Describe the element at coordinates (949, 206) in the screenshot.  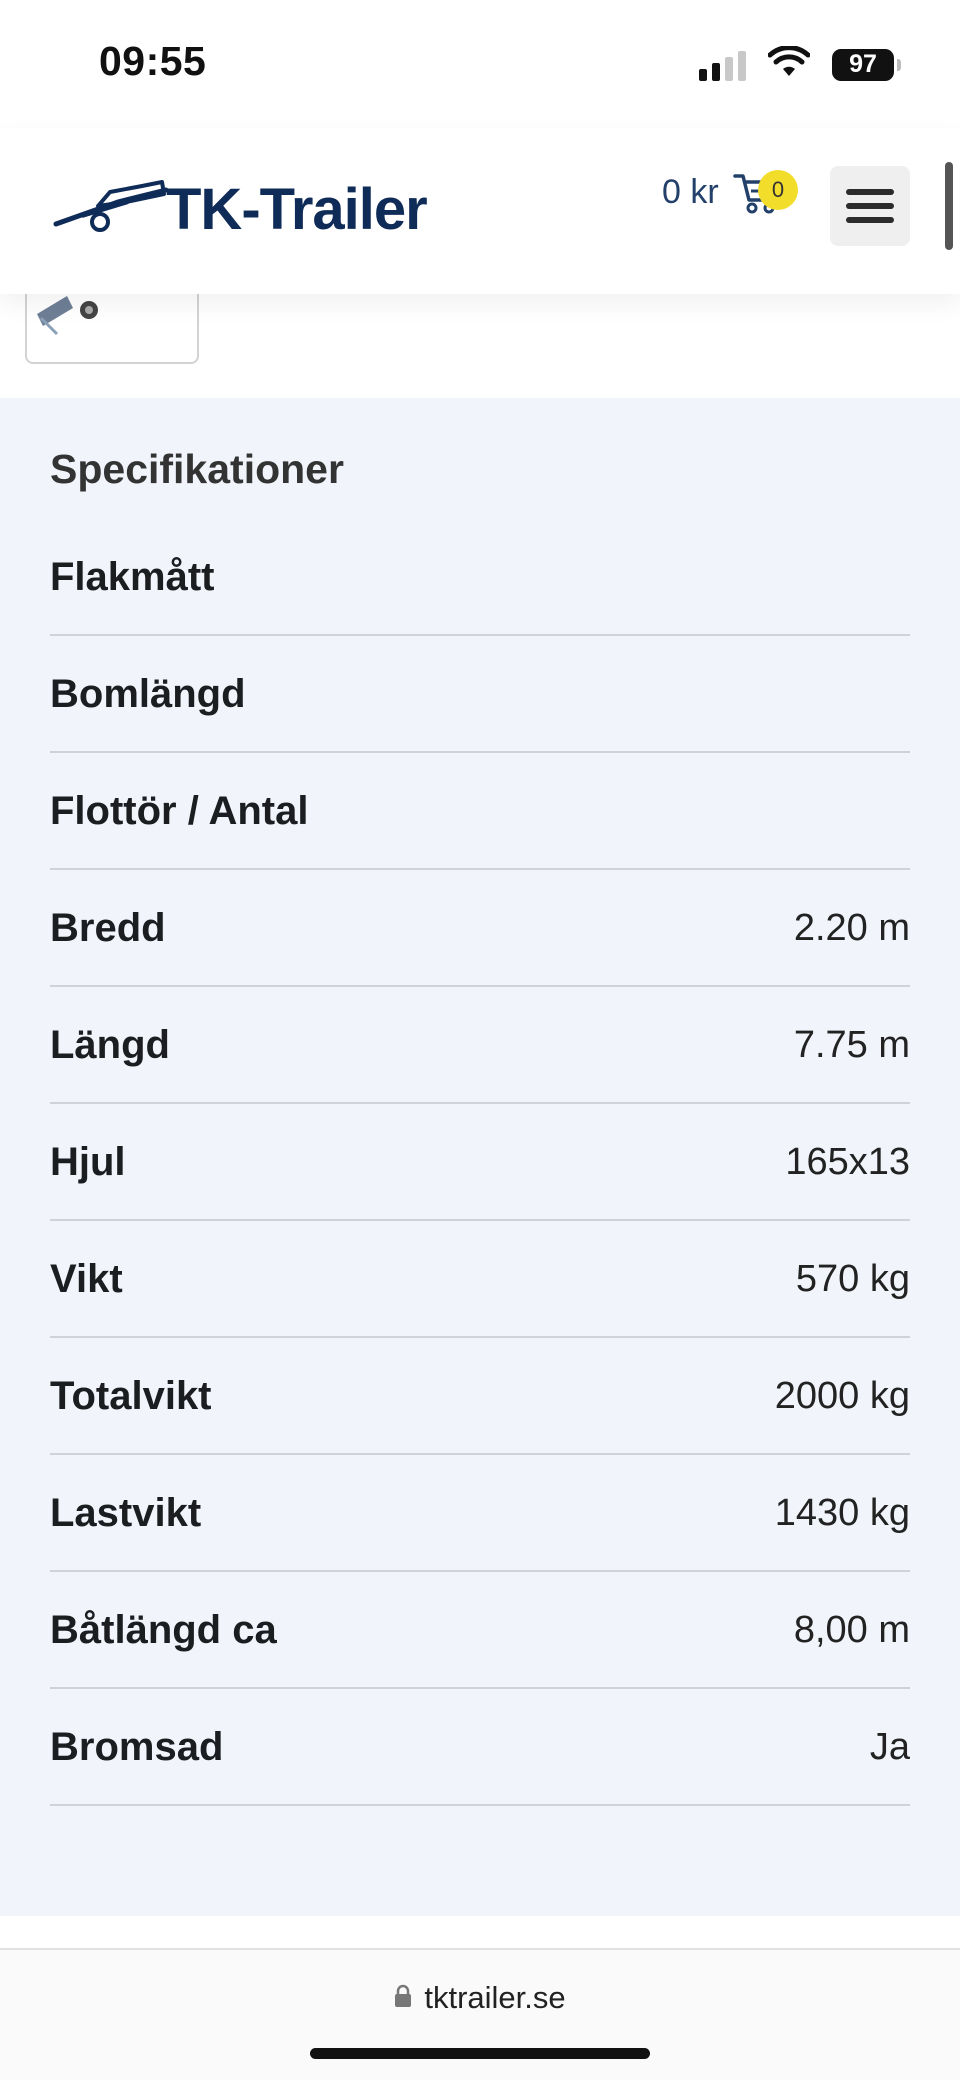
I see `page-scrollbar` at that location.